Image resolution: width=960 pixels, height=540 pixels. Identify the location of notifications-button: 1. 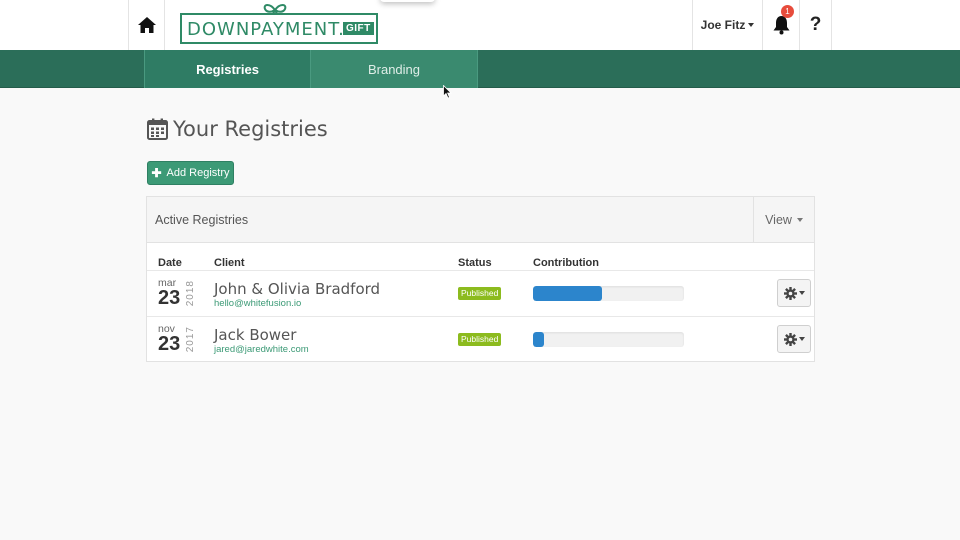
(780, 25).